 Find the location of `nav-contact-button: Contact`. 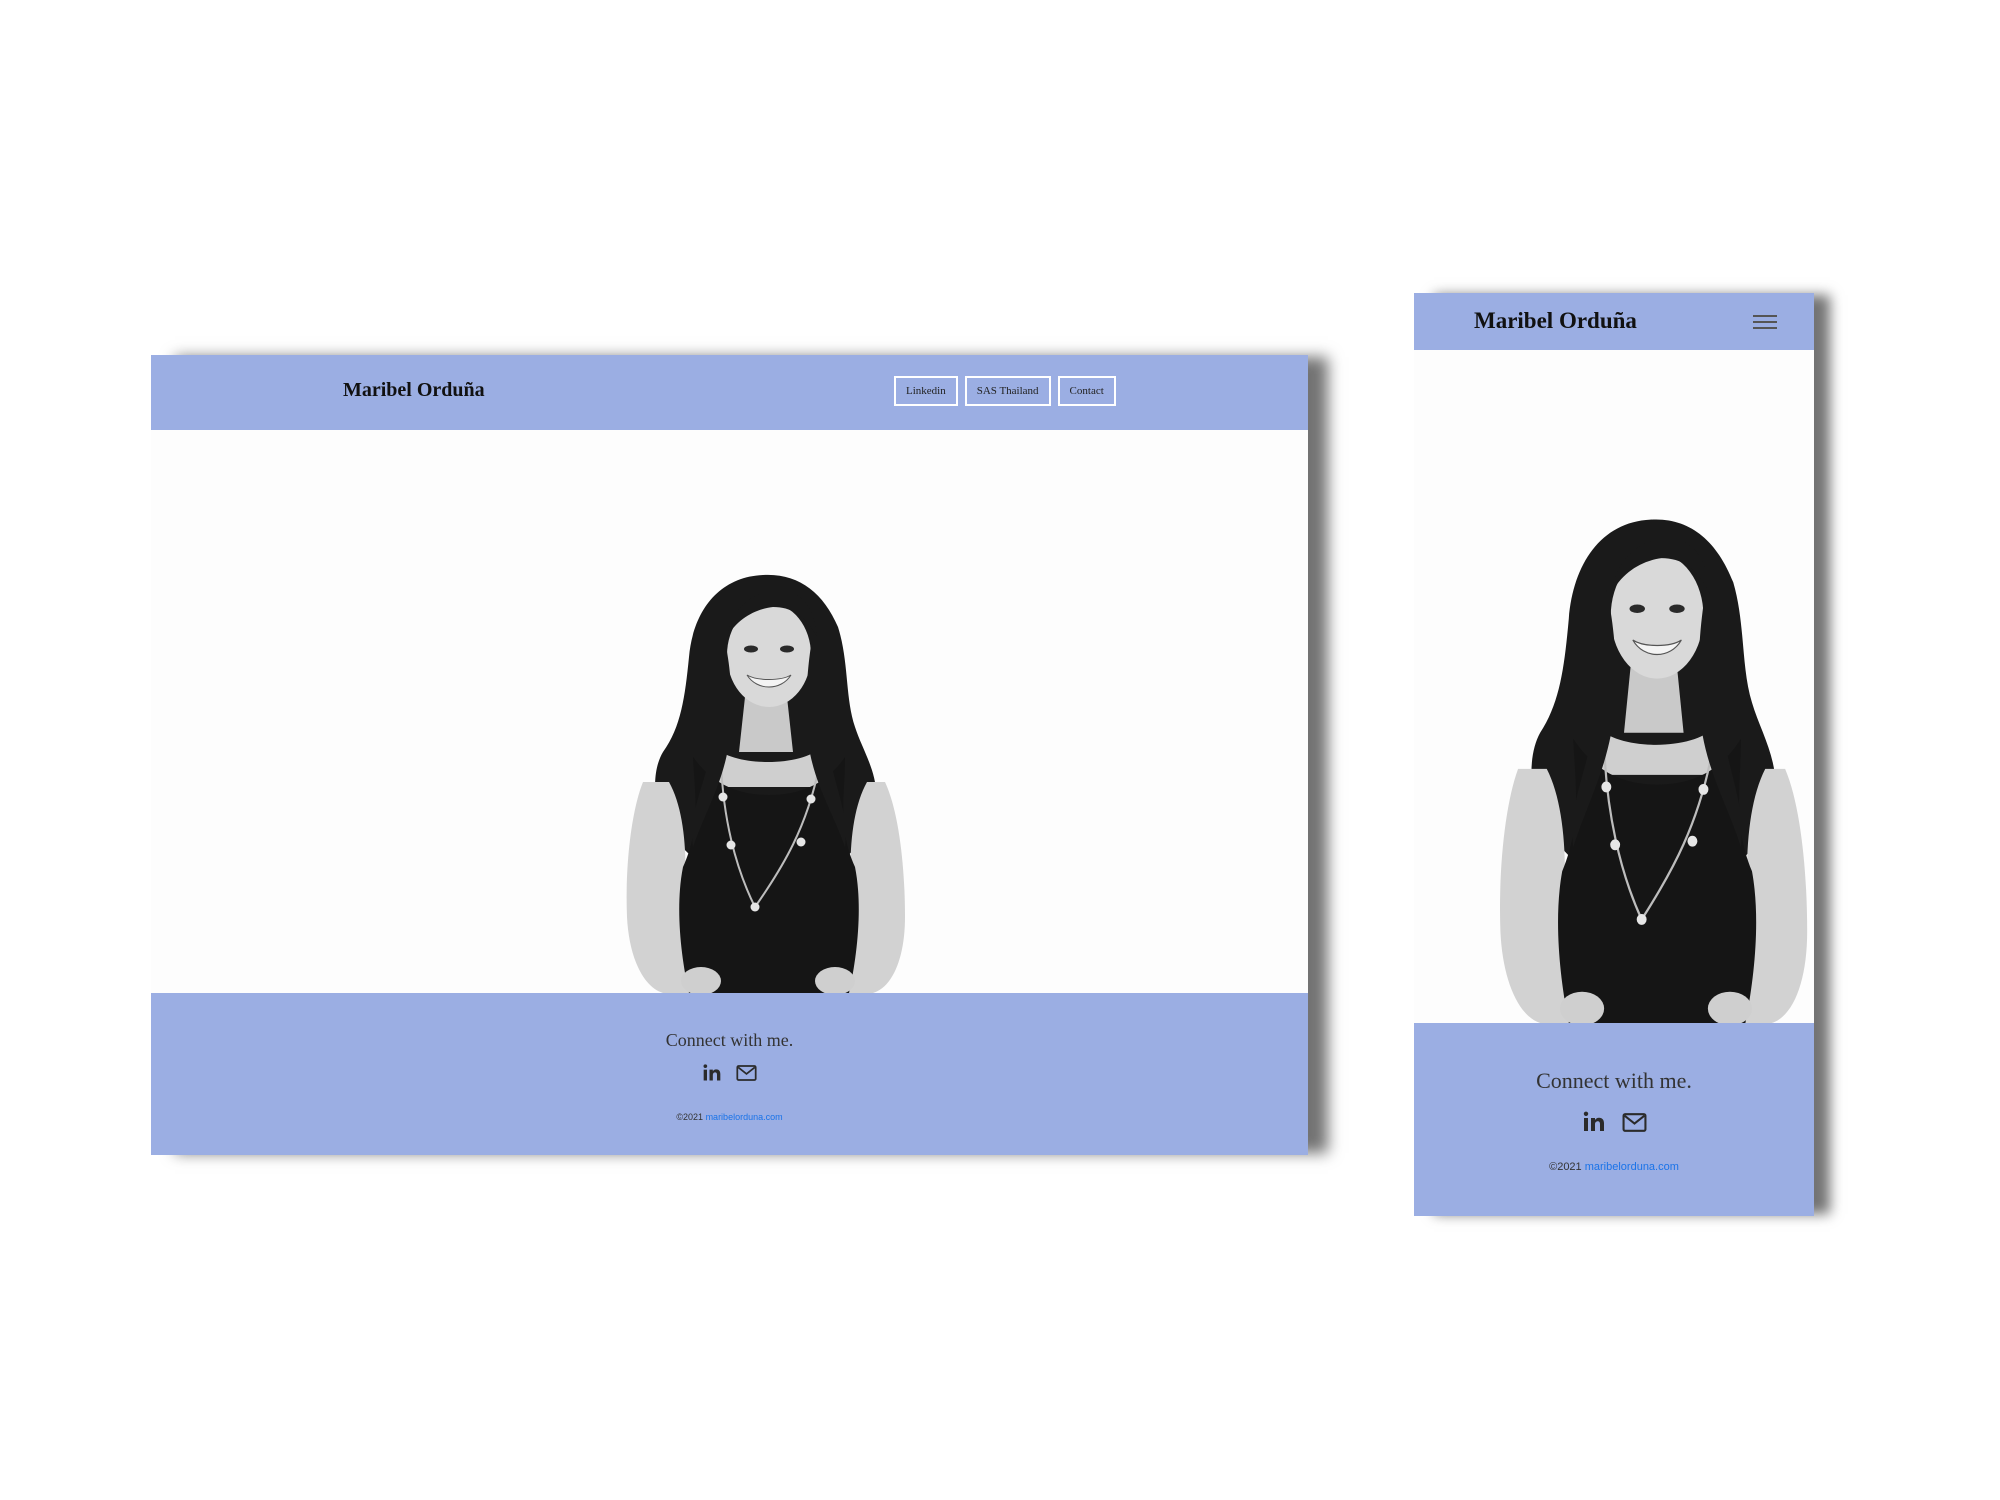

nav-contact-button: Contact is located at coordinates (1086, 391).